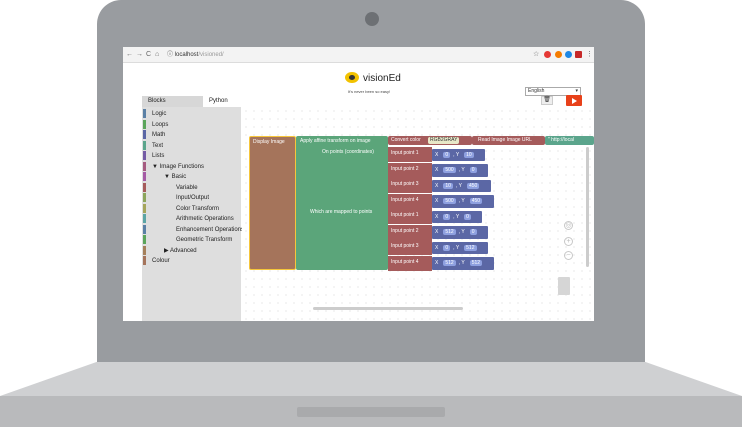 The height and width of the screenshot is (427, 742). What do you see at coordinates (348, 152) in the screenshot?
I see `on-points-label: On points (coordinates)` at bounding box center [348, 152].